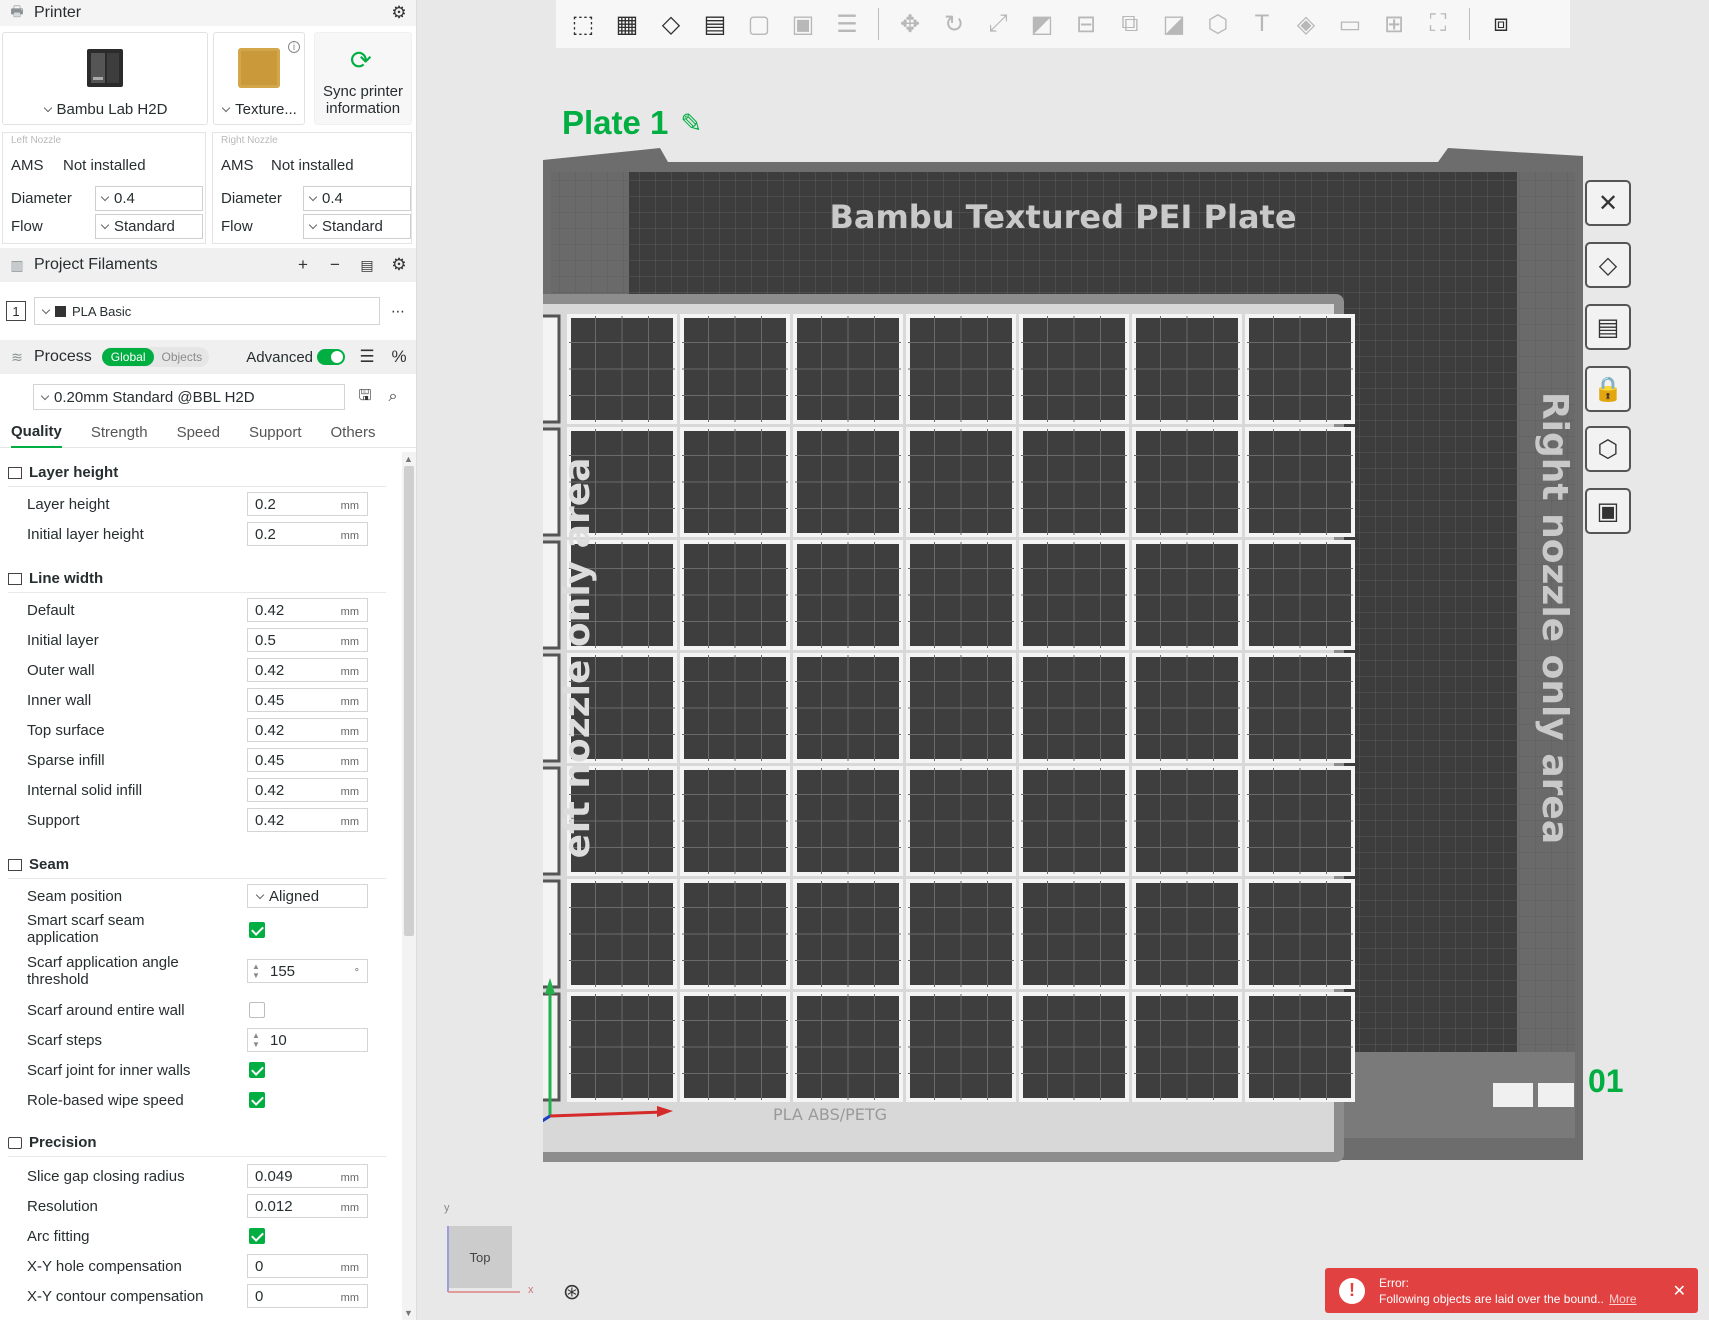 This screenshot has height=1320, width=1709. What do you see at coordinates (671, 24) in the screenshot?
I see `auto-orient-icon: ◇` at bounding box center [671, 24].